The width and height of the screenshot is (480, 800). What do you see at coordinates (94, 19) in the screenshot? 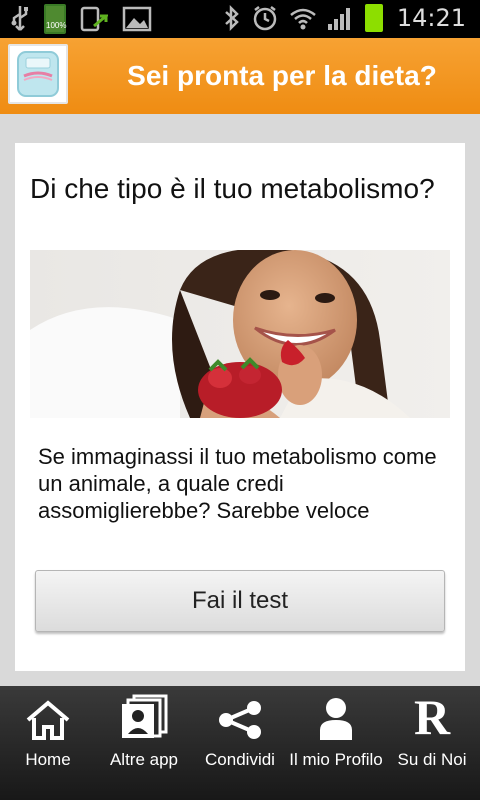
I see `sync-icon` at bounding box center [94, 19].